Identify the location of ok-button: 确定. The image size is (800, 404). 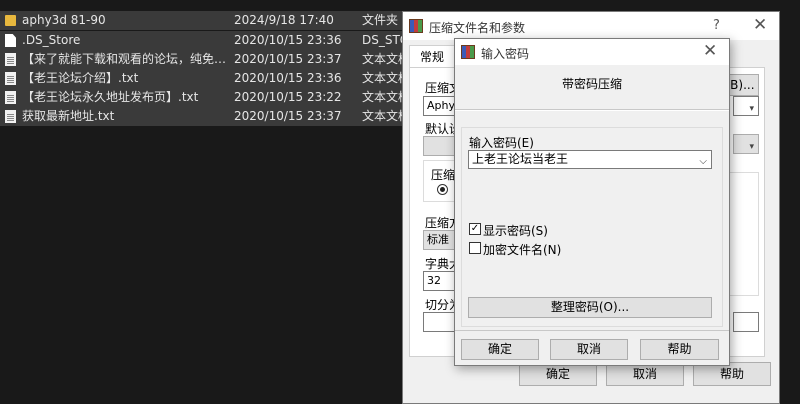
(500, 349).